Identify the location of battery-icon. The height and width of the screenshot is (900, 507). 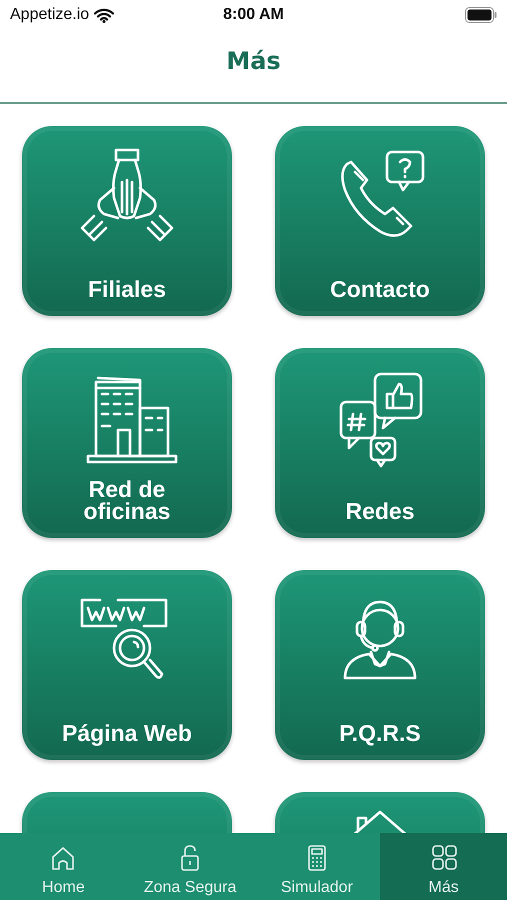
(481, 15).